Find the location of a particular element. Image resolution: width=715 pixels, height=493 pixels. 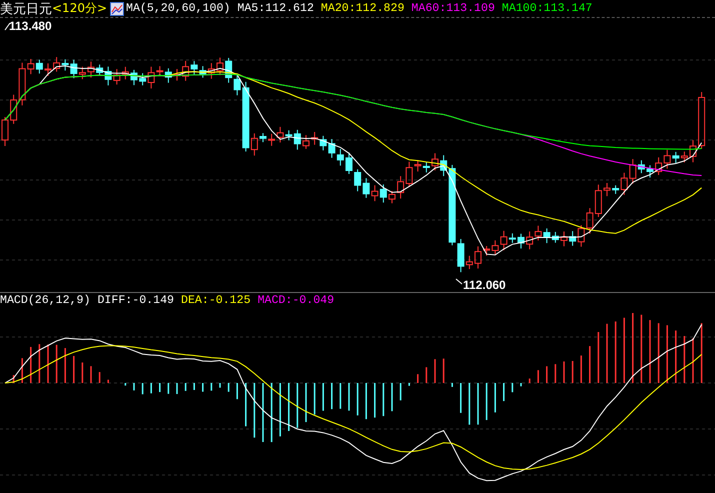

ma-value: MA100:113.147 is located at coordinates (547, 8).